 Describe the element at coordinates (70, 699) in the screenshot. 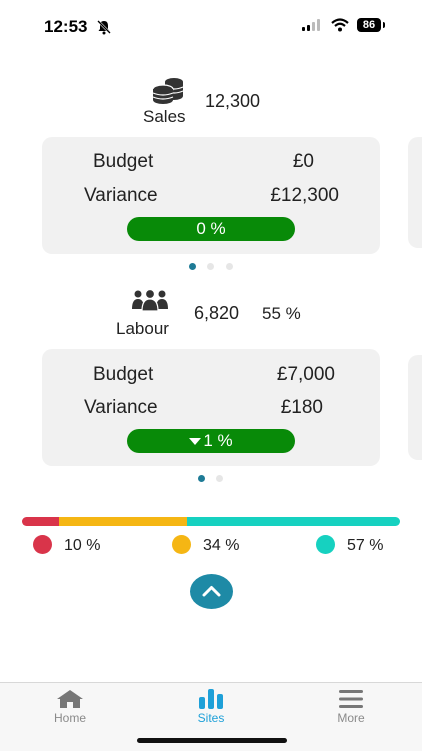

I see `home-icon` at that location.